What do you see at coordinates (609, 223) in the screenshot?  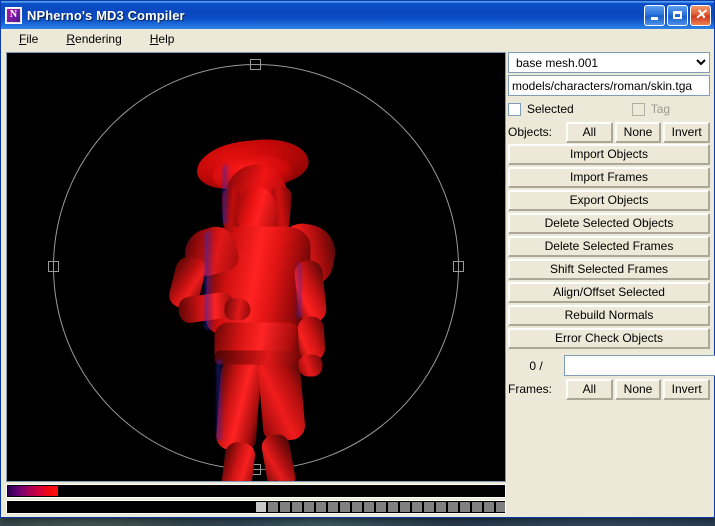 I see `delete-selected-objects-button: Delete Selected Objects` at bounding box center [609, 223].